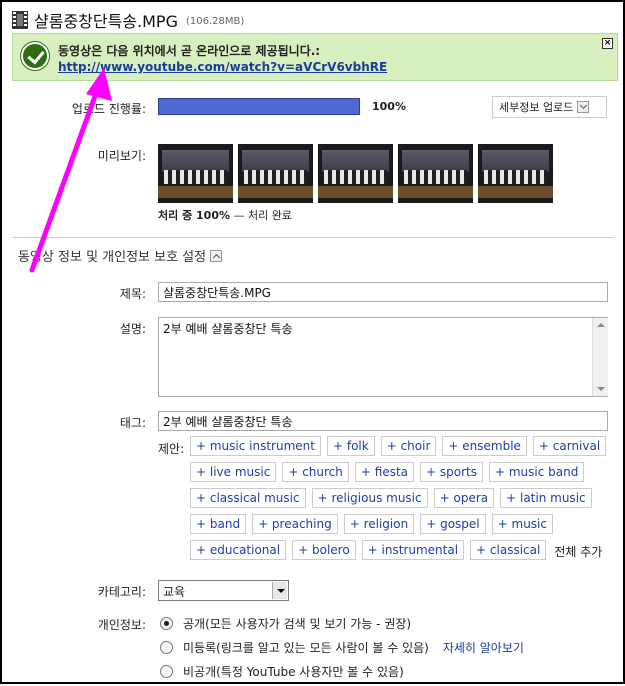  What do you see at coordinates (132, 329) in the screenshot?
I see `description-label: 설명:` at bounding box center [132, 329].